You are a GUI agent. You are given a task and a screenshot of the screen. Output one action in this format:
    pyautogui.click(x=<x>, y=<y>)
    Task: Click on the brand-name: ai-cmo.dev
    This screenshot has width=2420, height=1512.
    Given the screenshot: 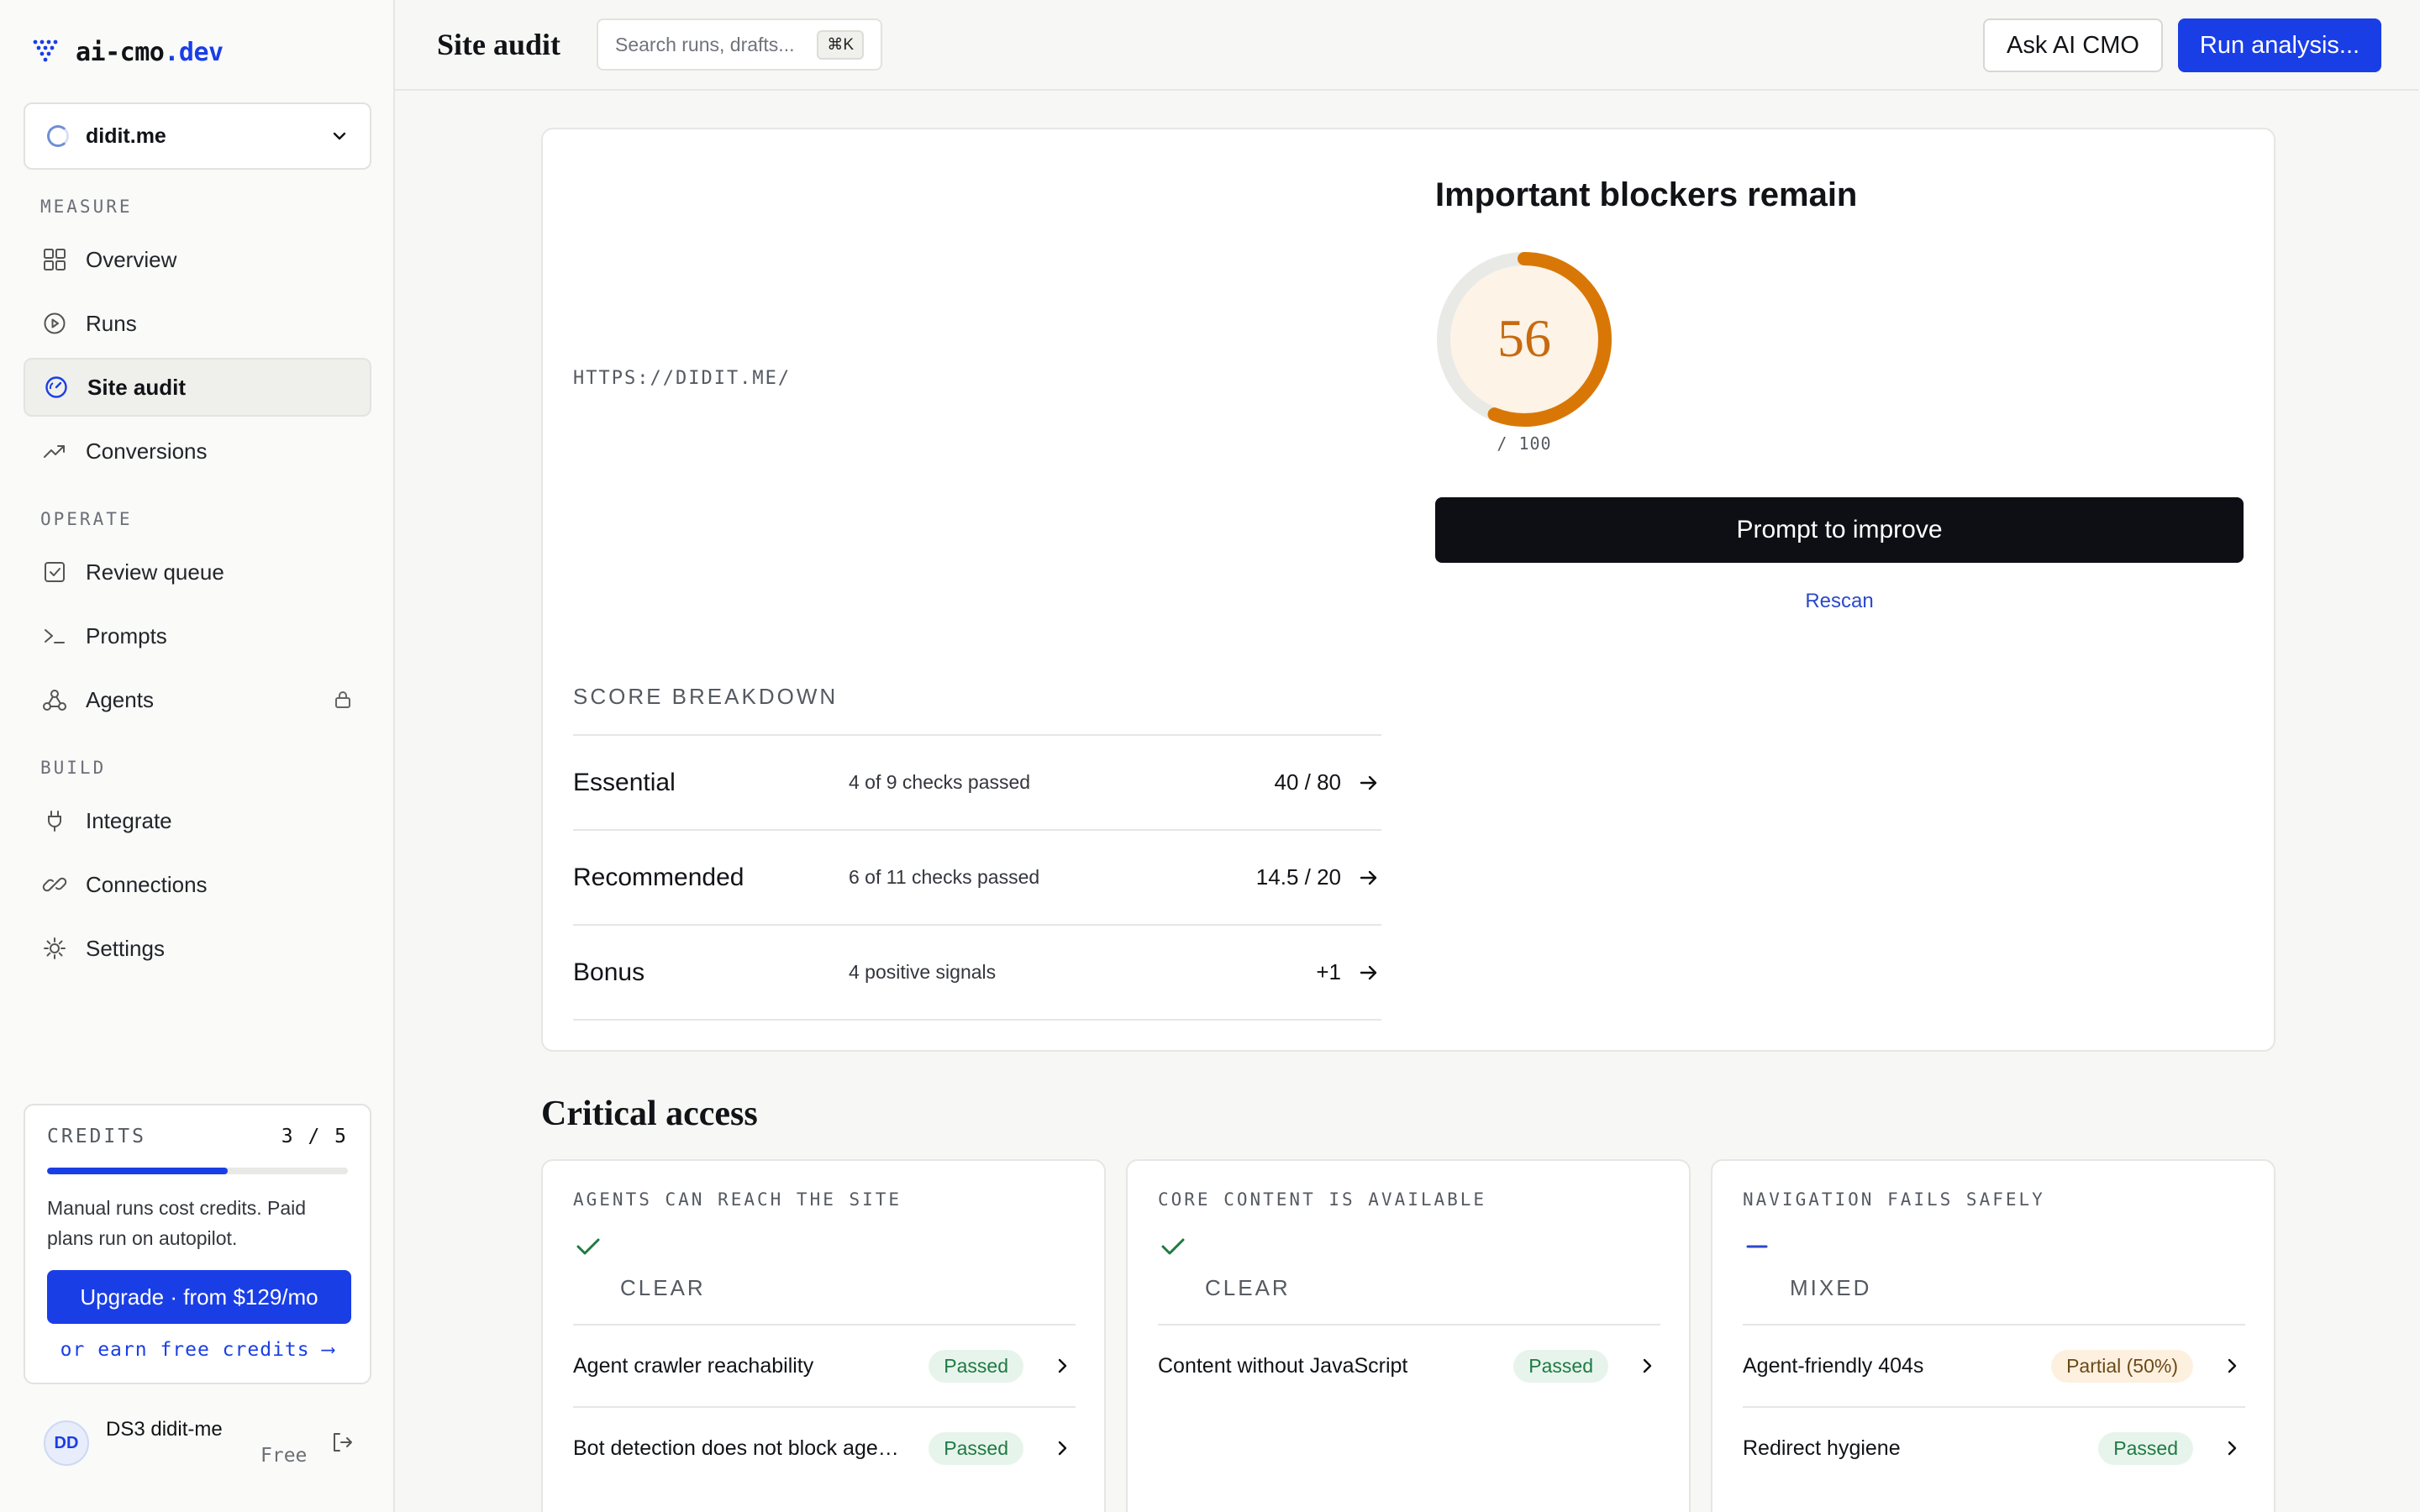 What is the action you would take?
    pyautogui.click(x=150, y=52)
    